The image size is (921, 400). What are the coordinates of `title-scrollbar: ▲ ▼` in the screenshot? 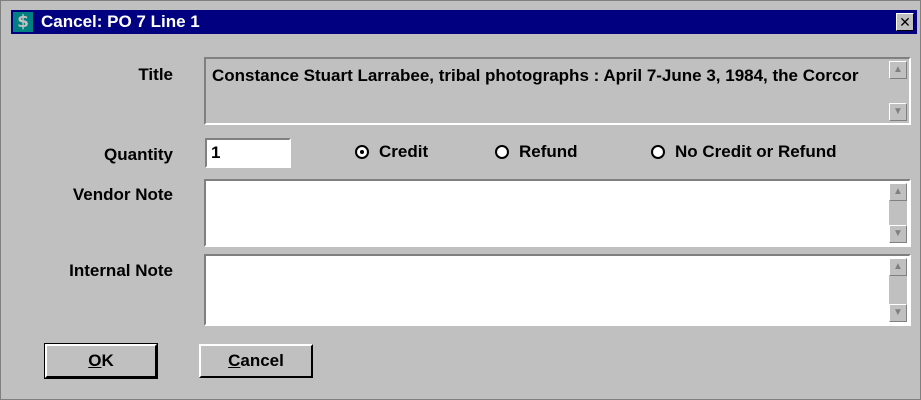 It's located at (898, 91).